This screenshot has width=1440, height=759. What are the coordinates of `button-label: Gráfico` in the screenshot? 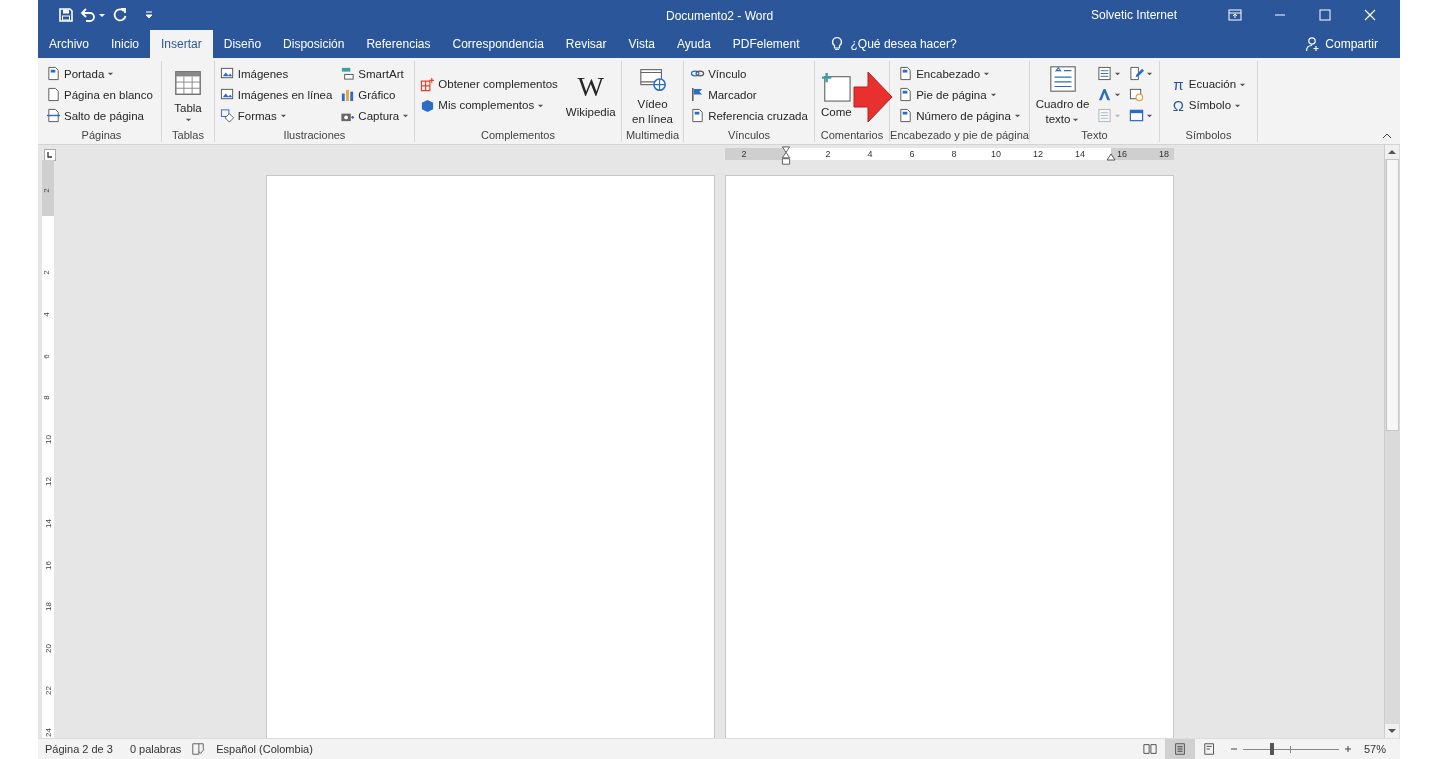 It's located at (377, 94).